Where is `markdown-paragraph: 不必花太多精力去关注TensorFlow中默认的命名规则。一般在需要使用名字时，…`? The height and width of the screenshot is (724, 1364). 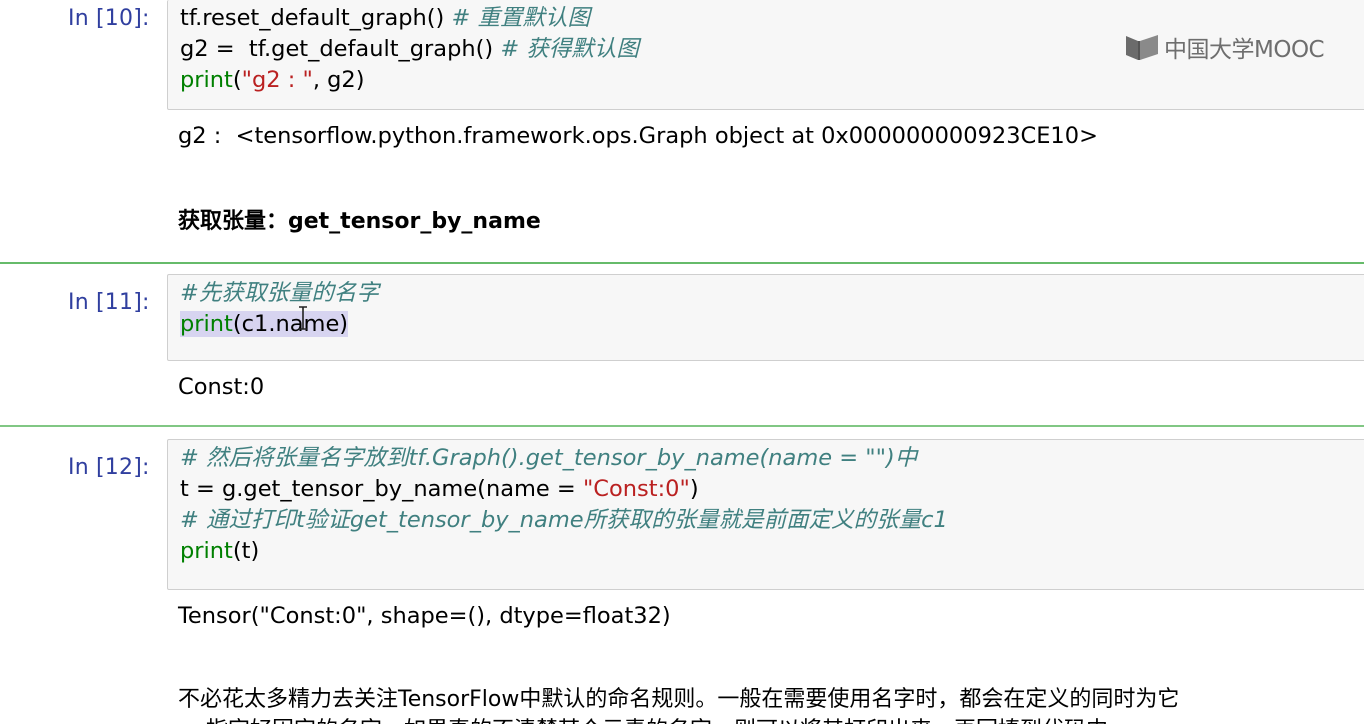 markdown-paragraph: 不必花太多精力去关注TensorFlow中默认的命名规则。一般在需要使用名字时，… is located at coordinates (679, 699).